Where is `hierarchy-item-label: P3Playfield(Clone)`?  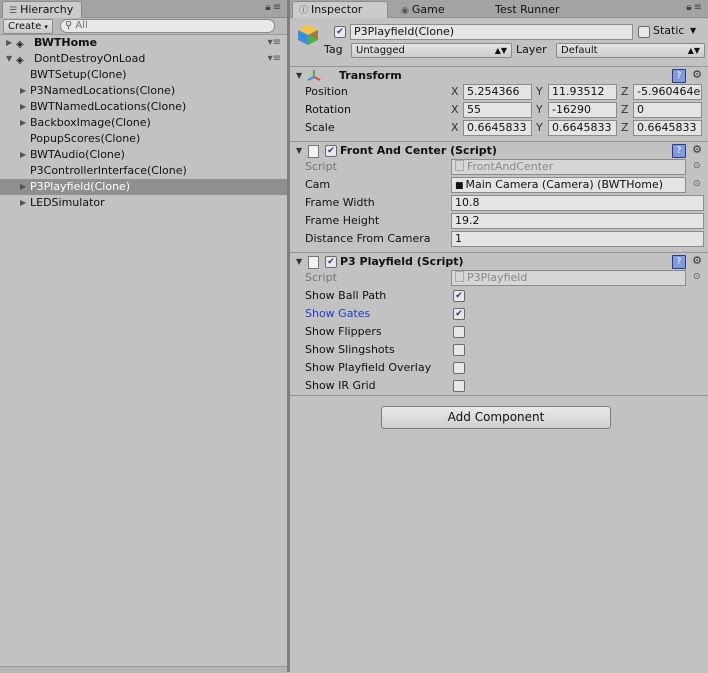
hierarchy-item-label: P3Playfield(Clone) is located at coordinates (80, 186).